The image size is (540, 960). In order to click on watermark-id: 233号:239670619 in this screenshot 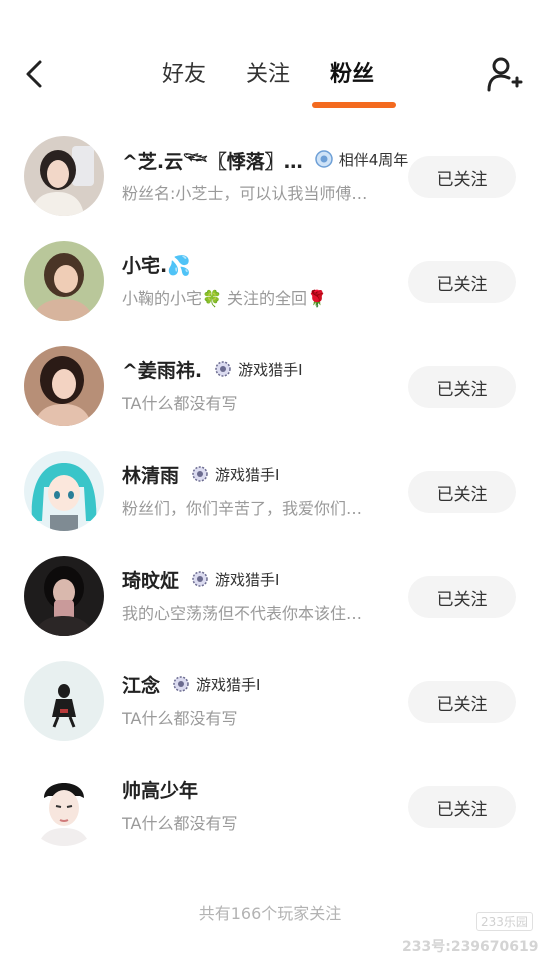, I will do `click(470, 947)`.